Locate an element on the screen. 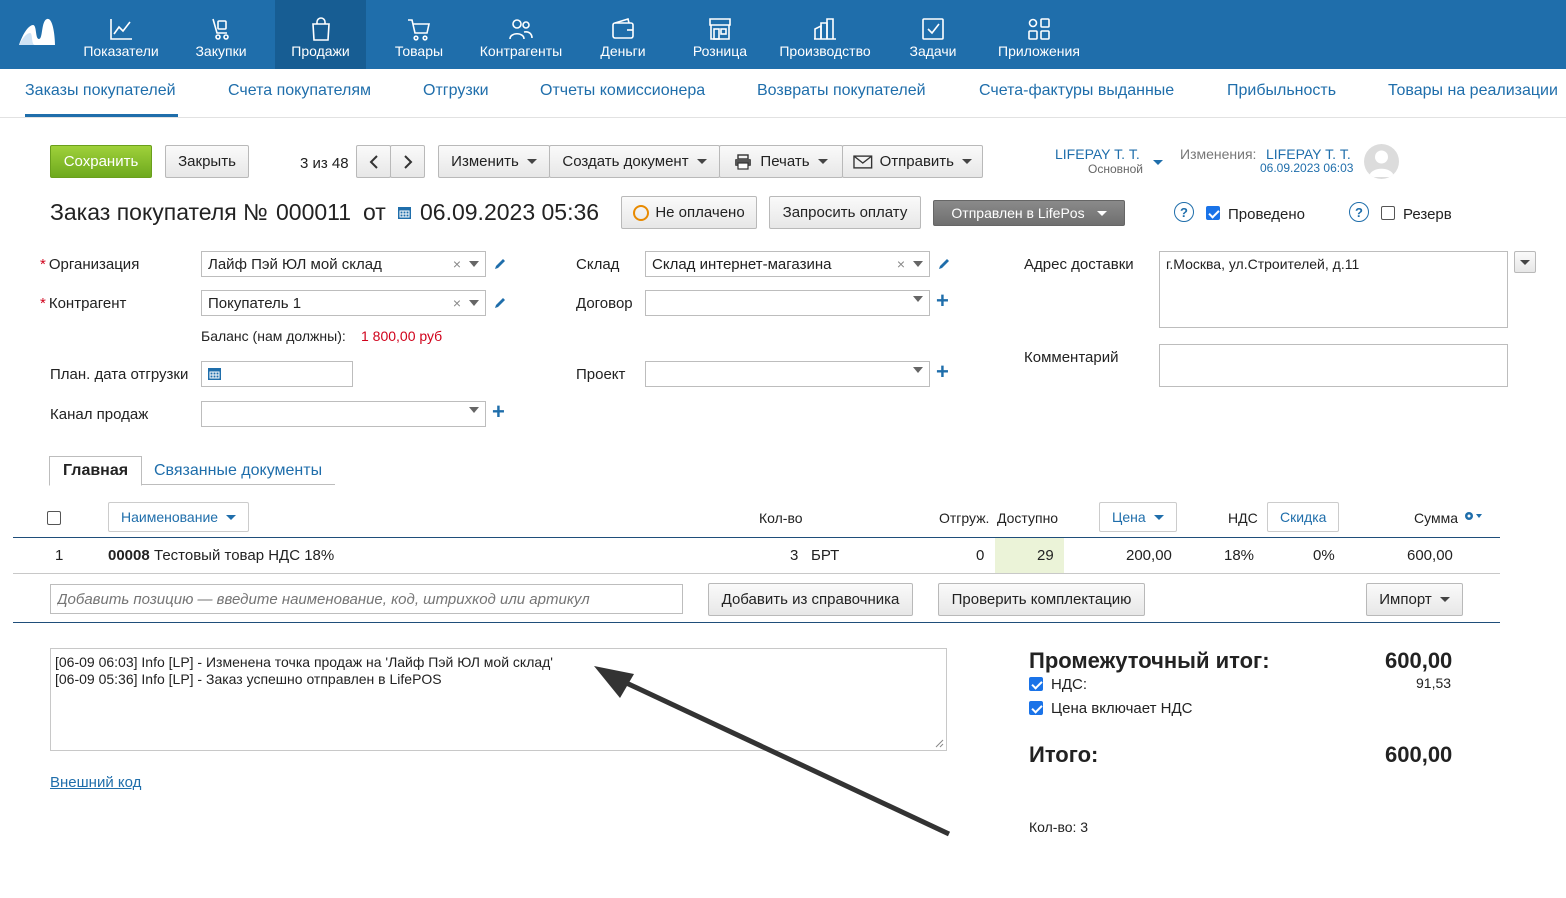  nav-item-counterparties: Контрагенты is located at coordinates (521, 34).